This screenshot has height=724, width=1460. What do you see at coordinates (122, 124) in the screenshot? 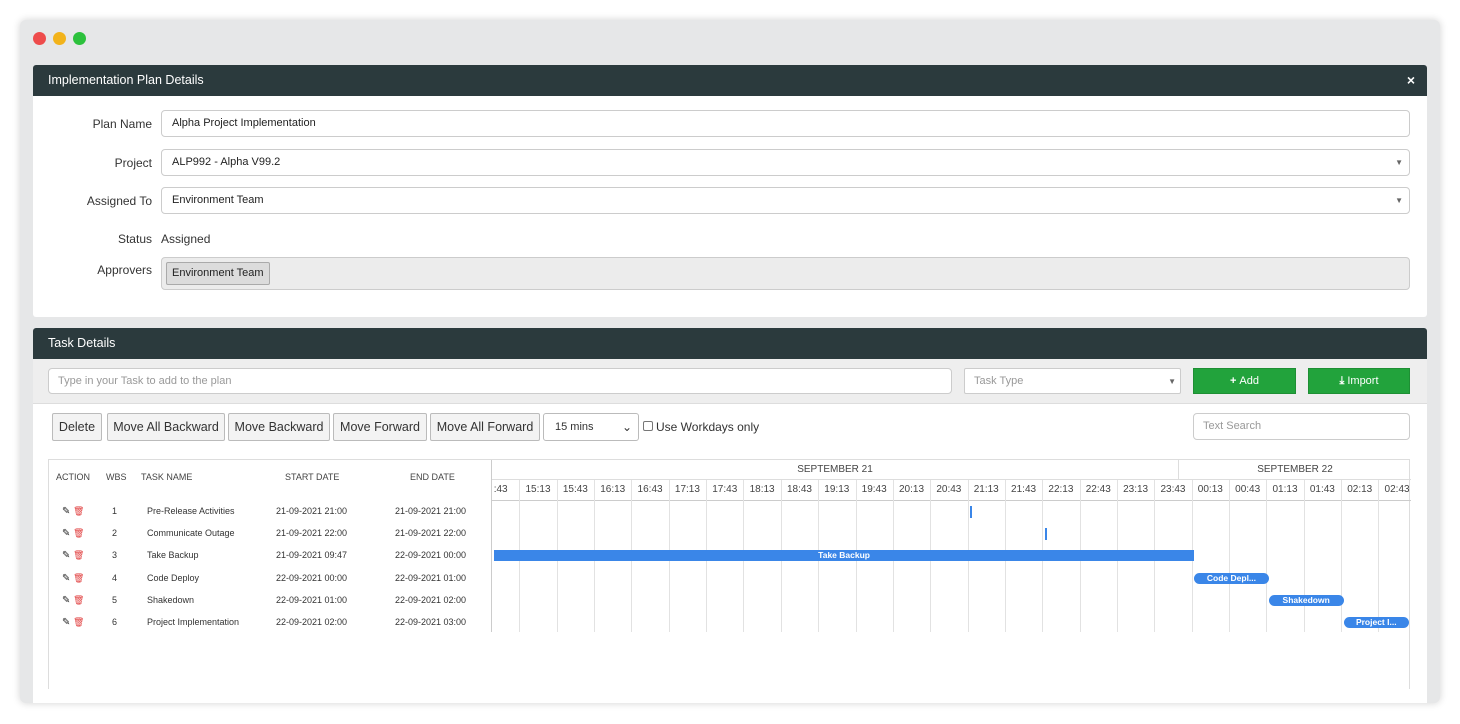
I see `plan-name-label: Plan Name` at bounding box center [122, 124].